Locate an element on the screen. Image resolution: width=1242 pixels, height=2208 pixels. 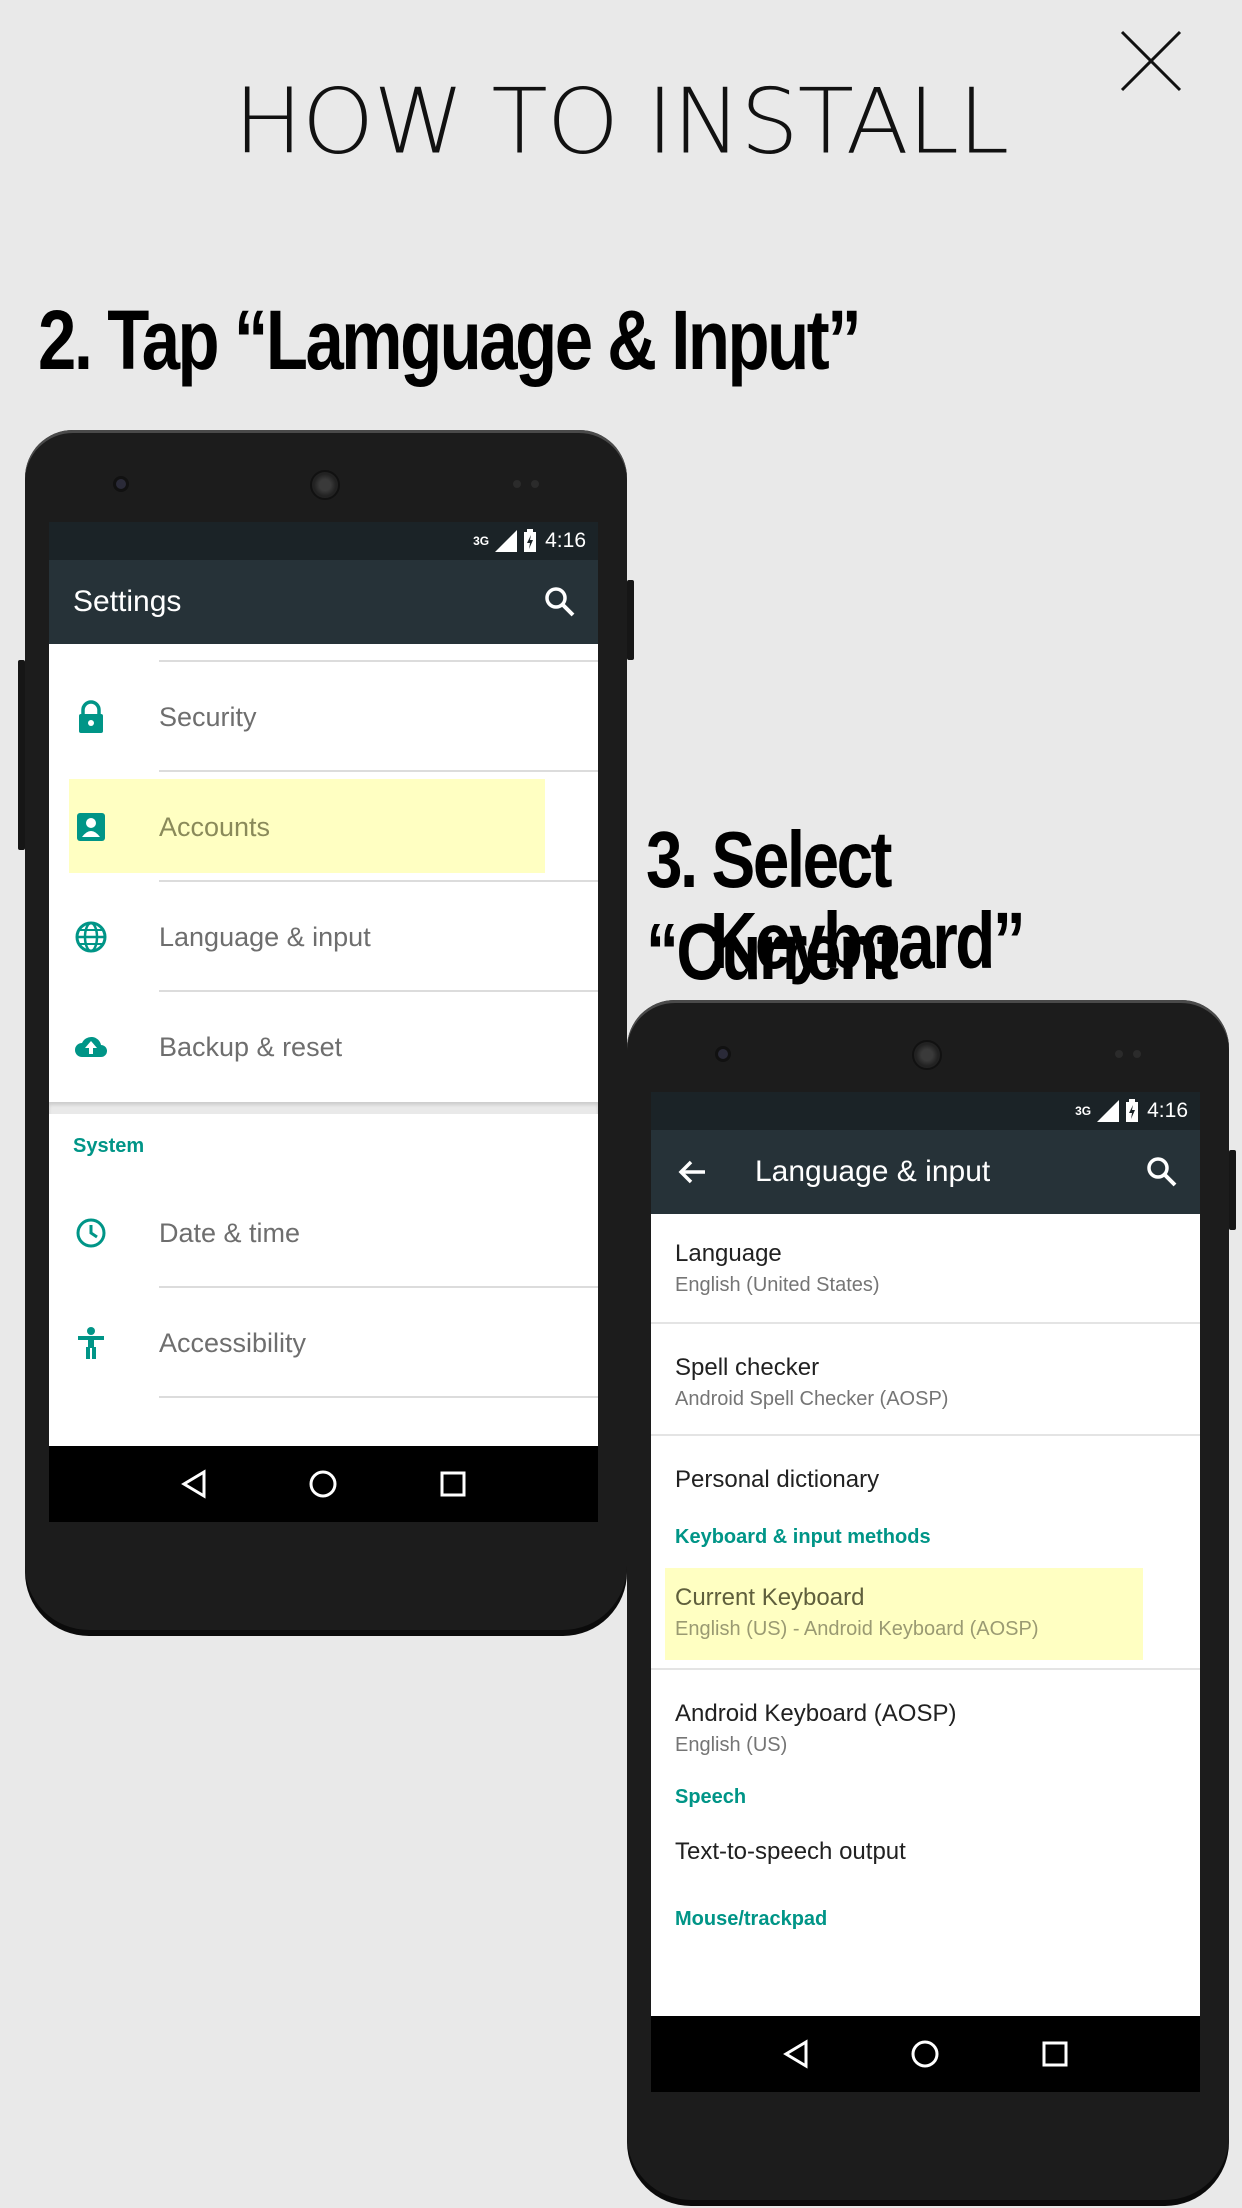
step-3-heading-line2: Keyboard” is located at coordinates (868, 940).